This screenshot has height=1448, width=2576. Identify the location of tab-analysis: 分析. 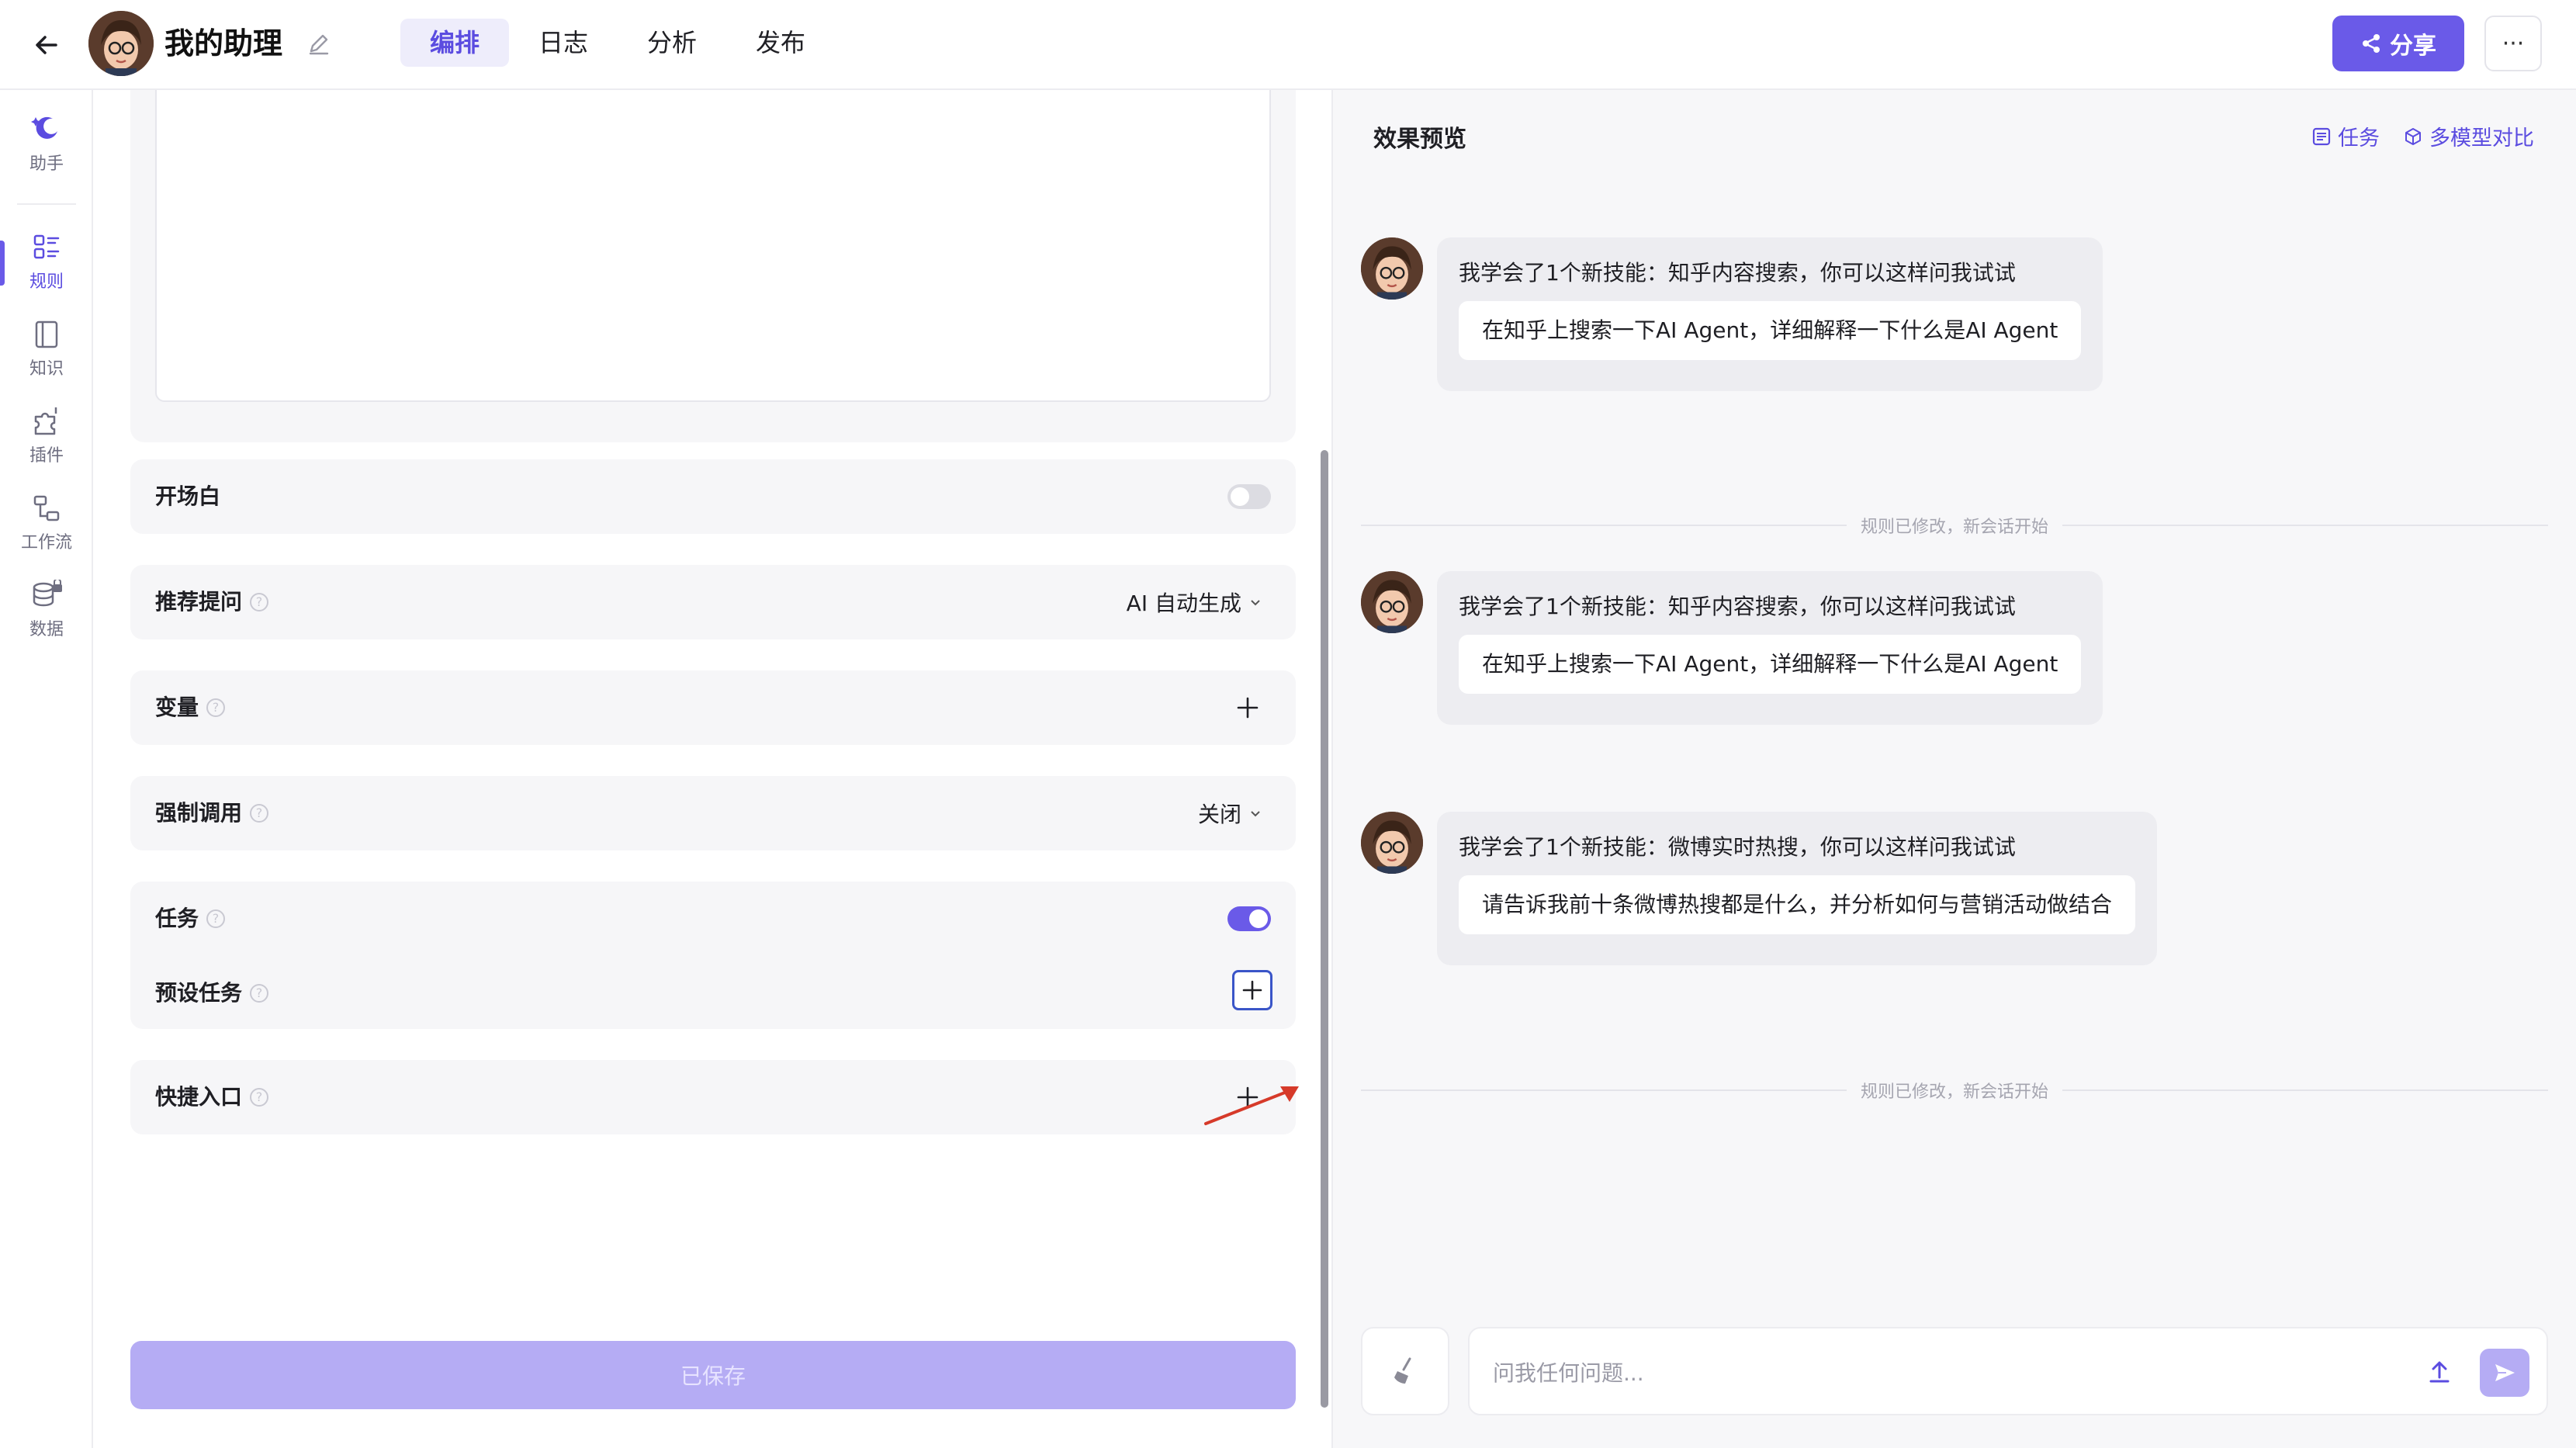
(672, 43).